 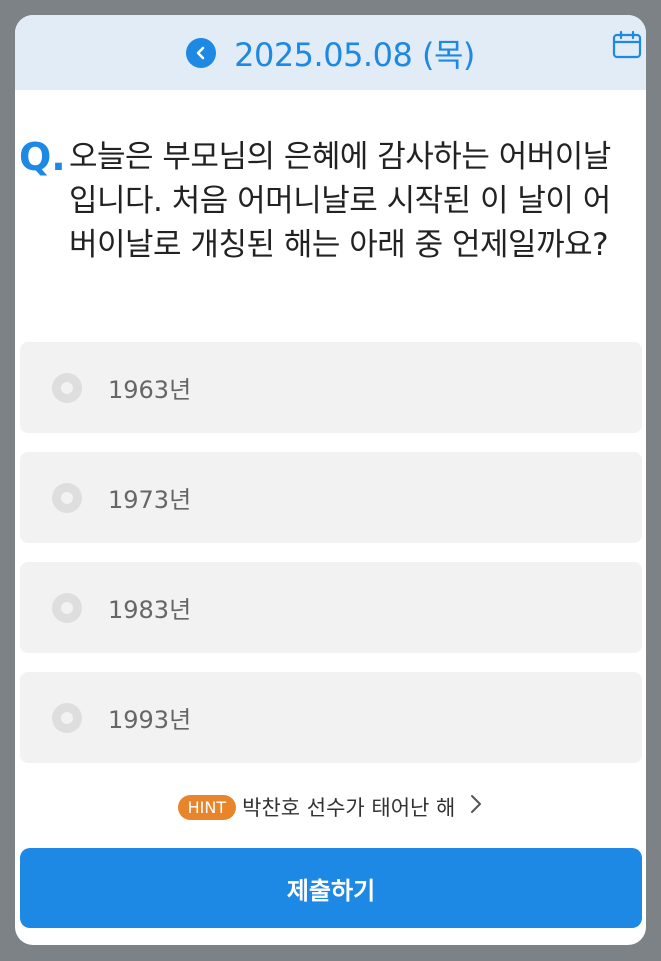 What do you see at coordinates (331, 888) in the screenshot?
I see `submit-button: 제출하기` at bounding box center [331, 888].